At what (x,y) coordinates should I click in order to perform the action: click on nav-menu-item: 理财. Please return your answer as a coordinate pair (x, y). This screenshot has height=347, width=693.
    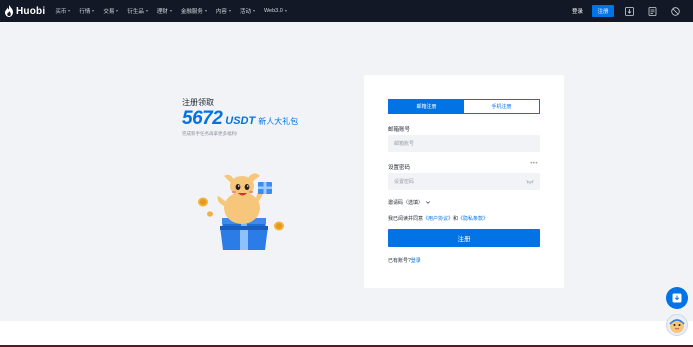
    Looking at the image, I should click on (164, 11).